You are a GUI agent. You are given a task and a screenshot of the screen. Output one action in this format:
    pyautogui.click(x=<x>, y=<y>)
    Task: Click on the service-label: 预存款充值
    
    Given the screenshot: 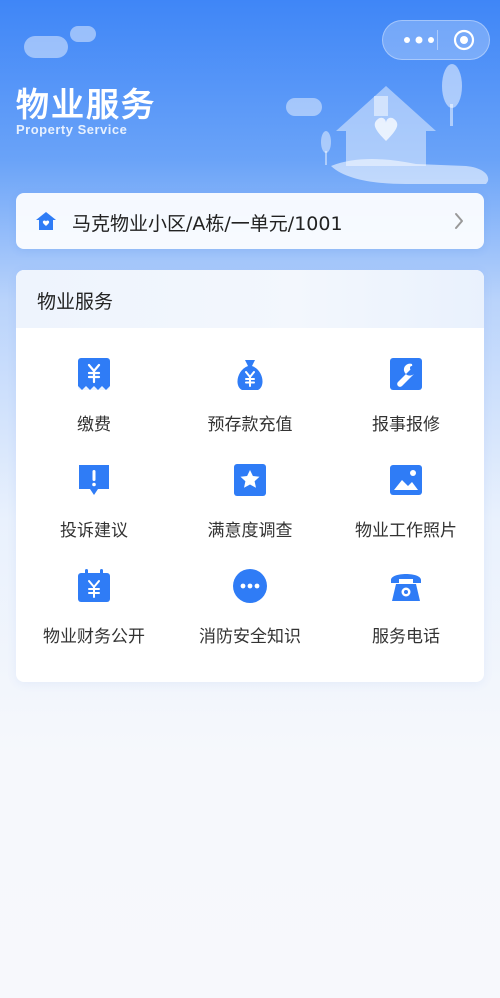 What is the action you would take?
    pyautogui.click(x=250, y=425)
    